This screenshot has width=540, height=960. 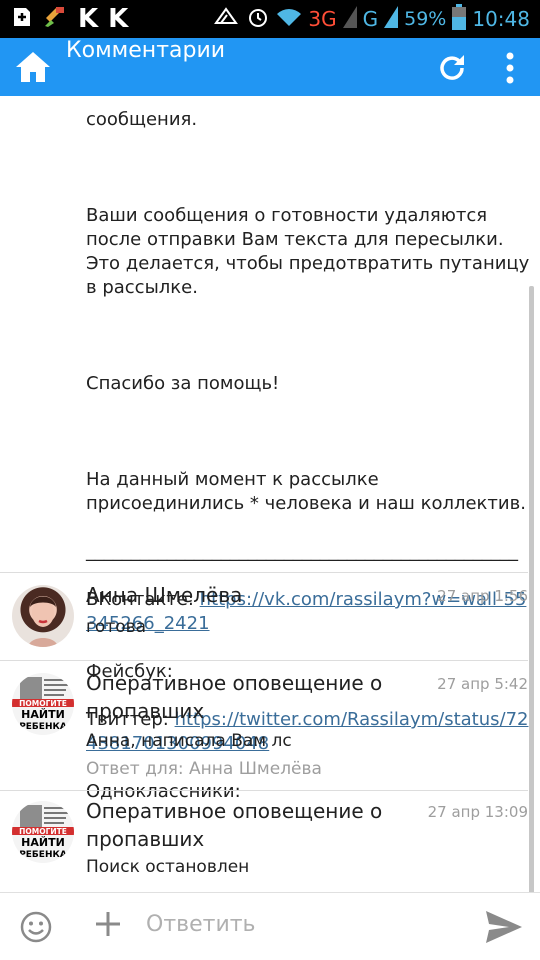 What do you see at coordinates (270, 67) in the screenshot?
I see `app-bar: Комментарии` at bounding box center [270, 67].